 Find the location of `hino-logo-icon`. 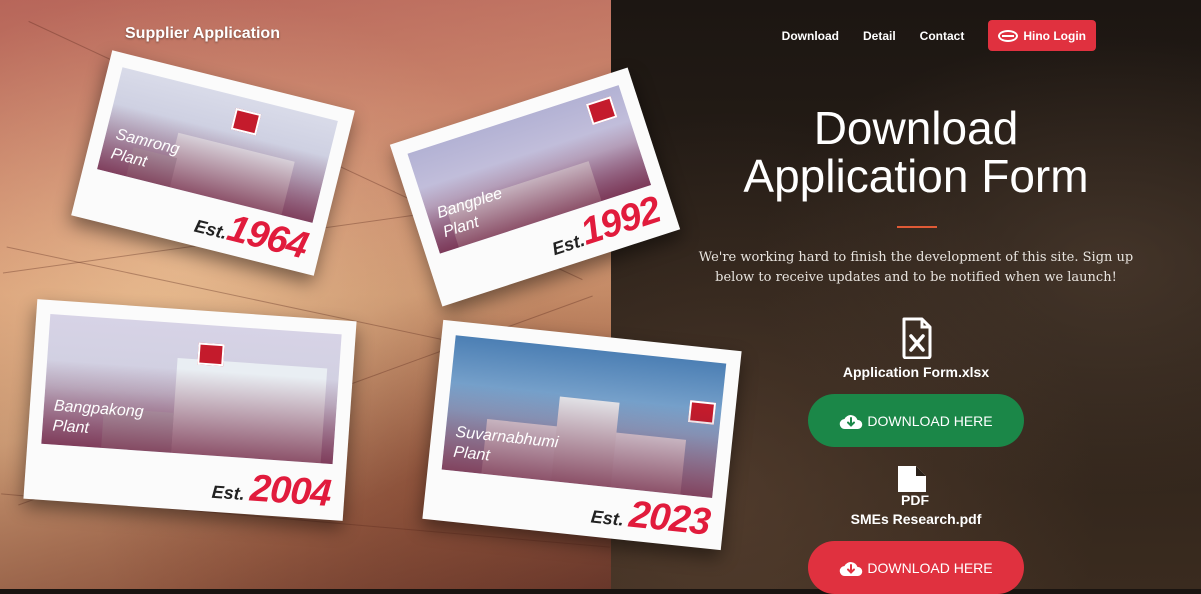

hino-logo-icon is located at coordinates (1008, 35).